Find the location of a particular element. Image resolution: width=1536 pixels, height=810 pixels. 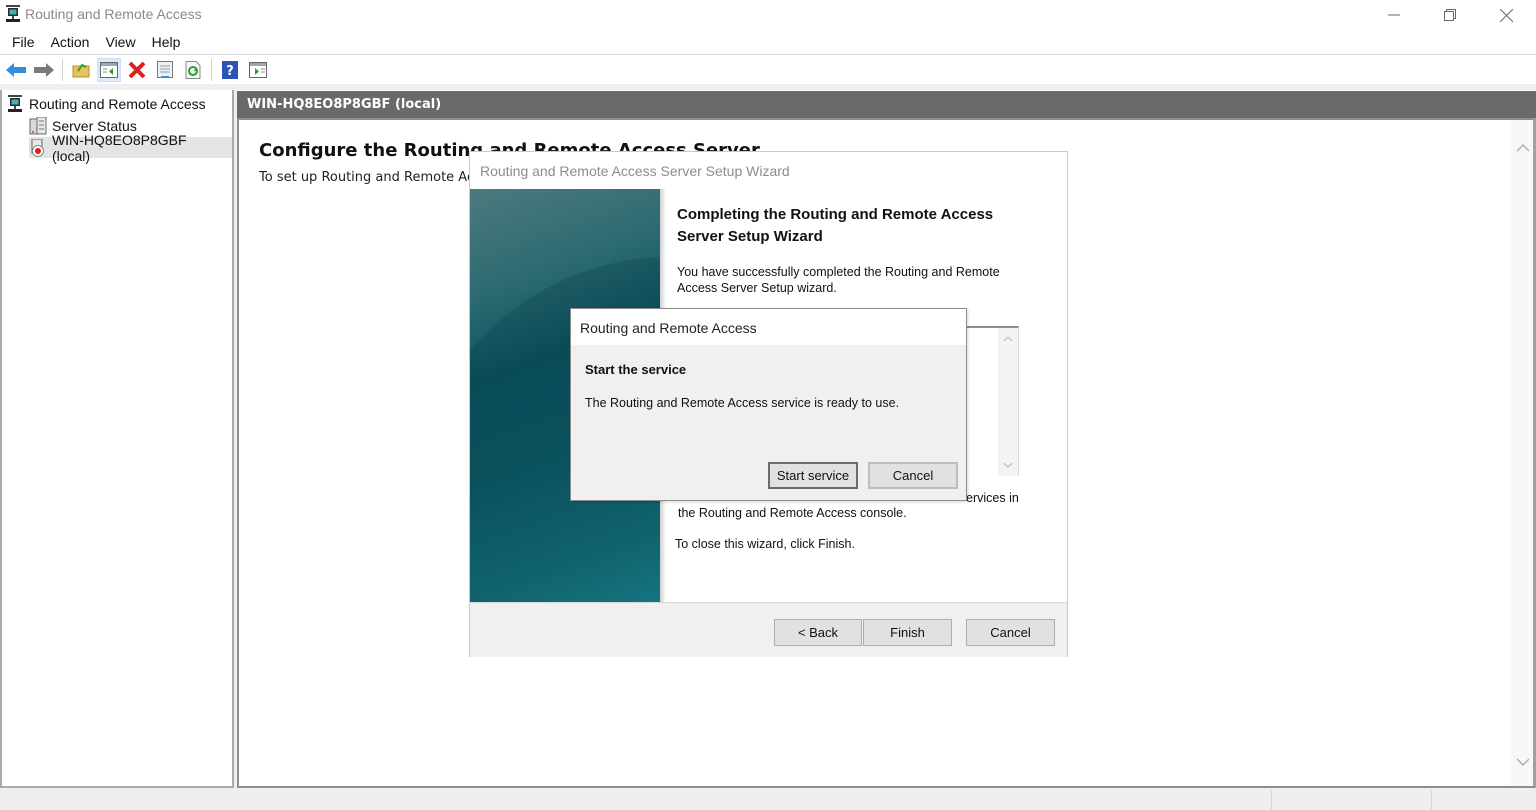

dialog-heading: Start the service is located at coordinates (636, 369).